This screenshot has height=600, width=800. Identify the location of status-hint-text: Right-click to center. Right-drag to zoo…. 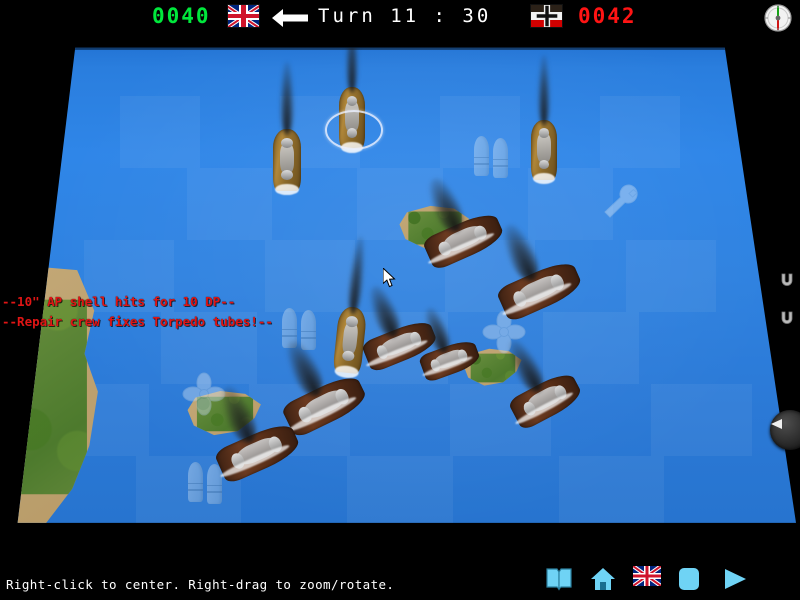
(200, 584).